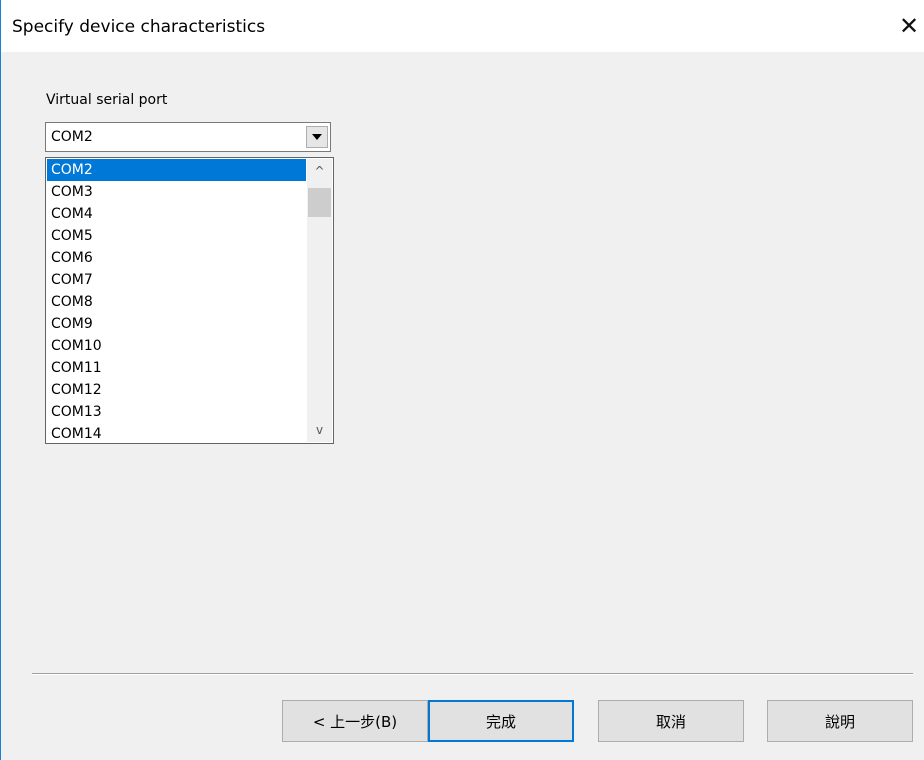 This screenshot has height=760, width=924. I want to click on port-option-com12: COM12, so click(176, 390).